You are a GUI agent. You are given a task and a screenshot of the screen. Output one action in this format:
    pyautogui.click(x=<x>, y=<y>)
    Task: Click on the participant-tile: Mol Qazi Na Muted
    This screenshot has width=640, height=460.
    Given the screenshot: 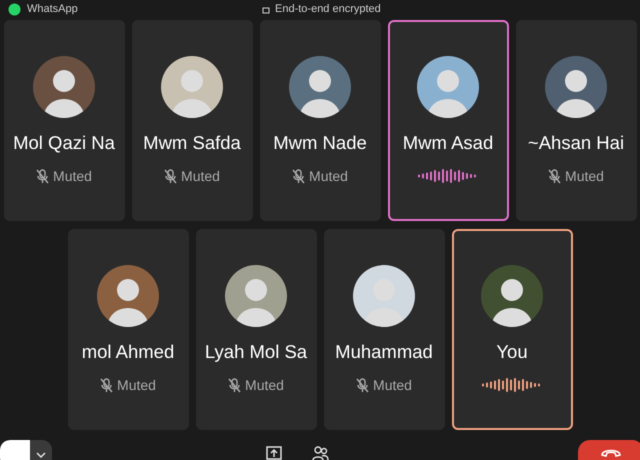 What is the action you would take?
    pyautogui.click(x=64, y=120)
    